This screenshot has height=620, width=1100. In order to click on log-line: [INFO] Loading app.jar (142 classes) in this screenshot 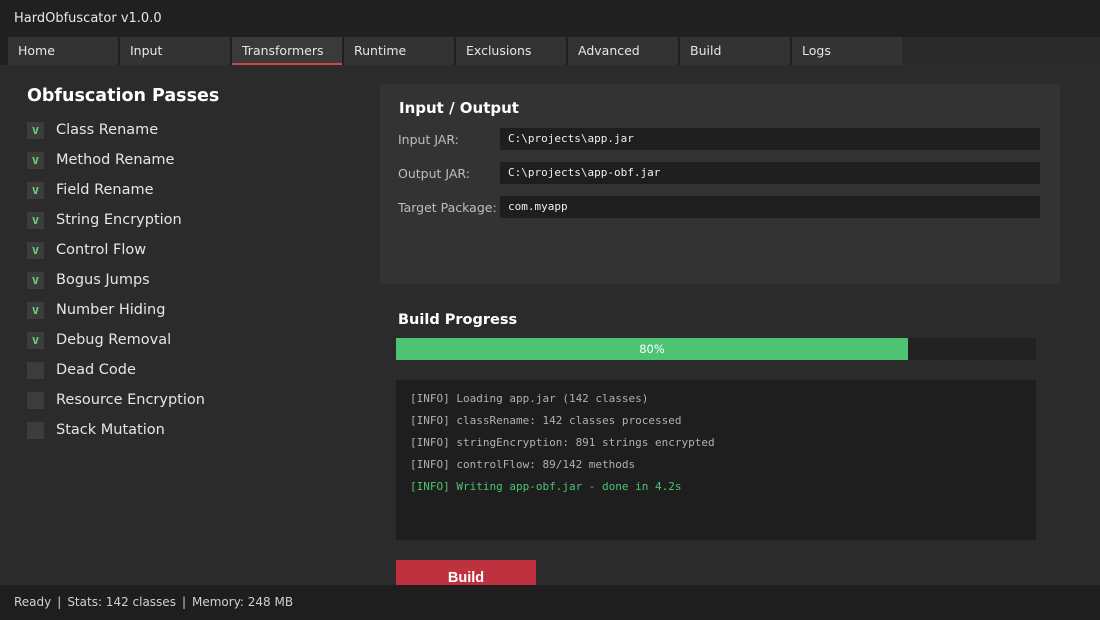, I will do `click(529, 398)`.